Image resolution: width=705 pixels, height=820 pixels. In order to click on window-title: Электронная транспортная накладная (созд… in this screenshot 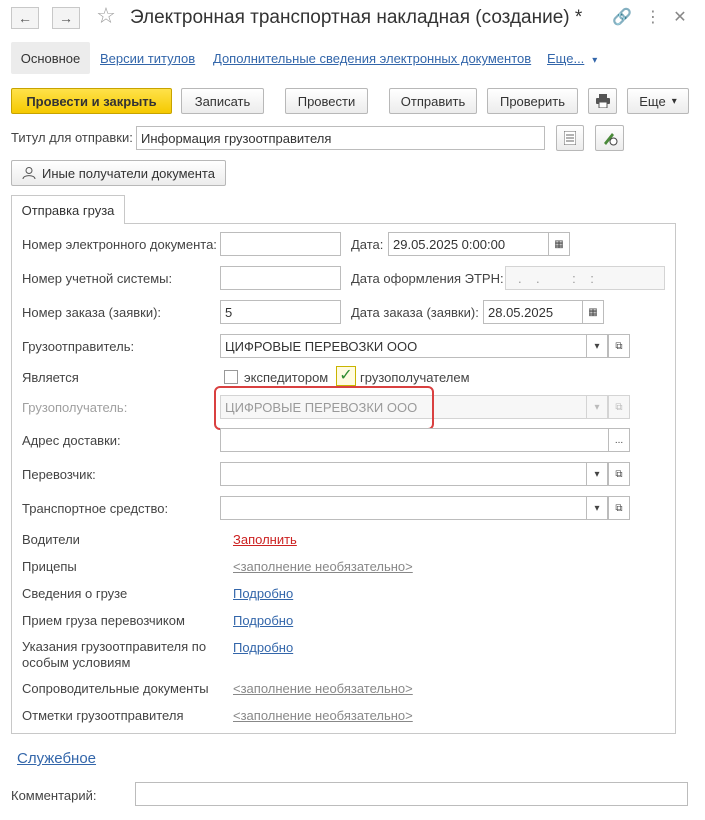, I will do `click(356, 17)`.